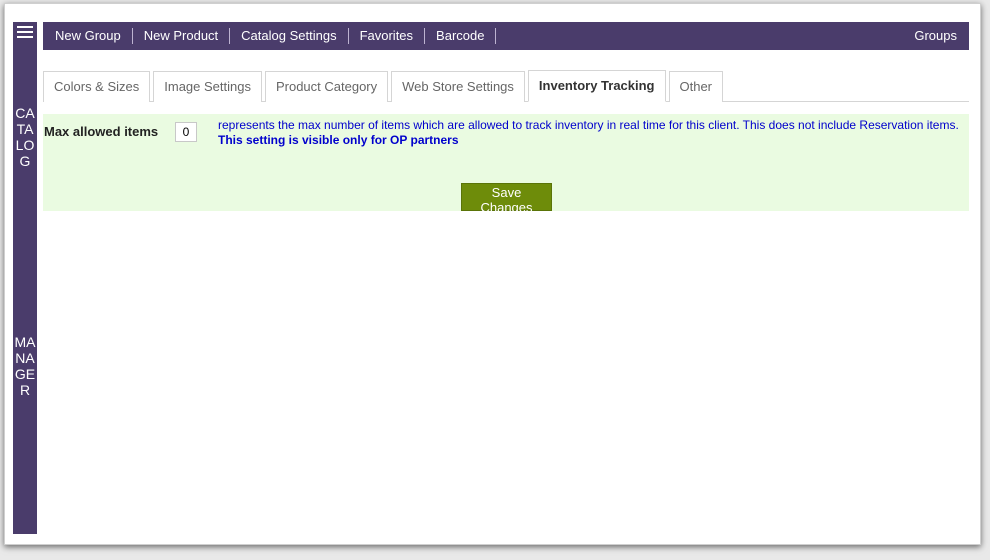  Describe the element at coordinates (506, 199) in the screenshot. I see `save-changes-button: Save Changes` at that location.